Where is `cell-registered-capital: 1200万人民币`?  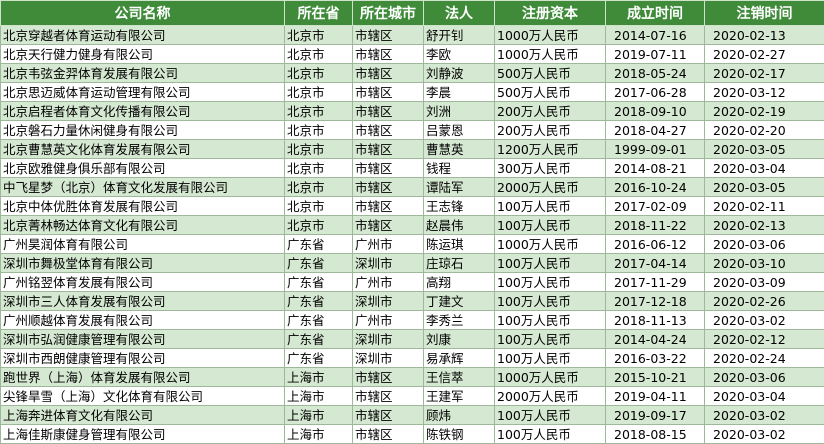 cell-registered-capital: 1200万人民币 is located at coordinates (550, 149).